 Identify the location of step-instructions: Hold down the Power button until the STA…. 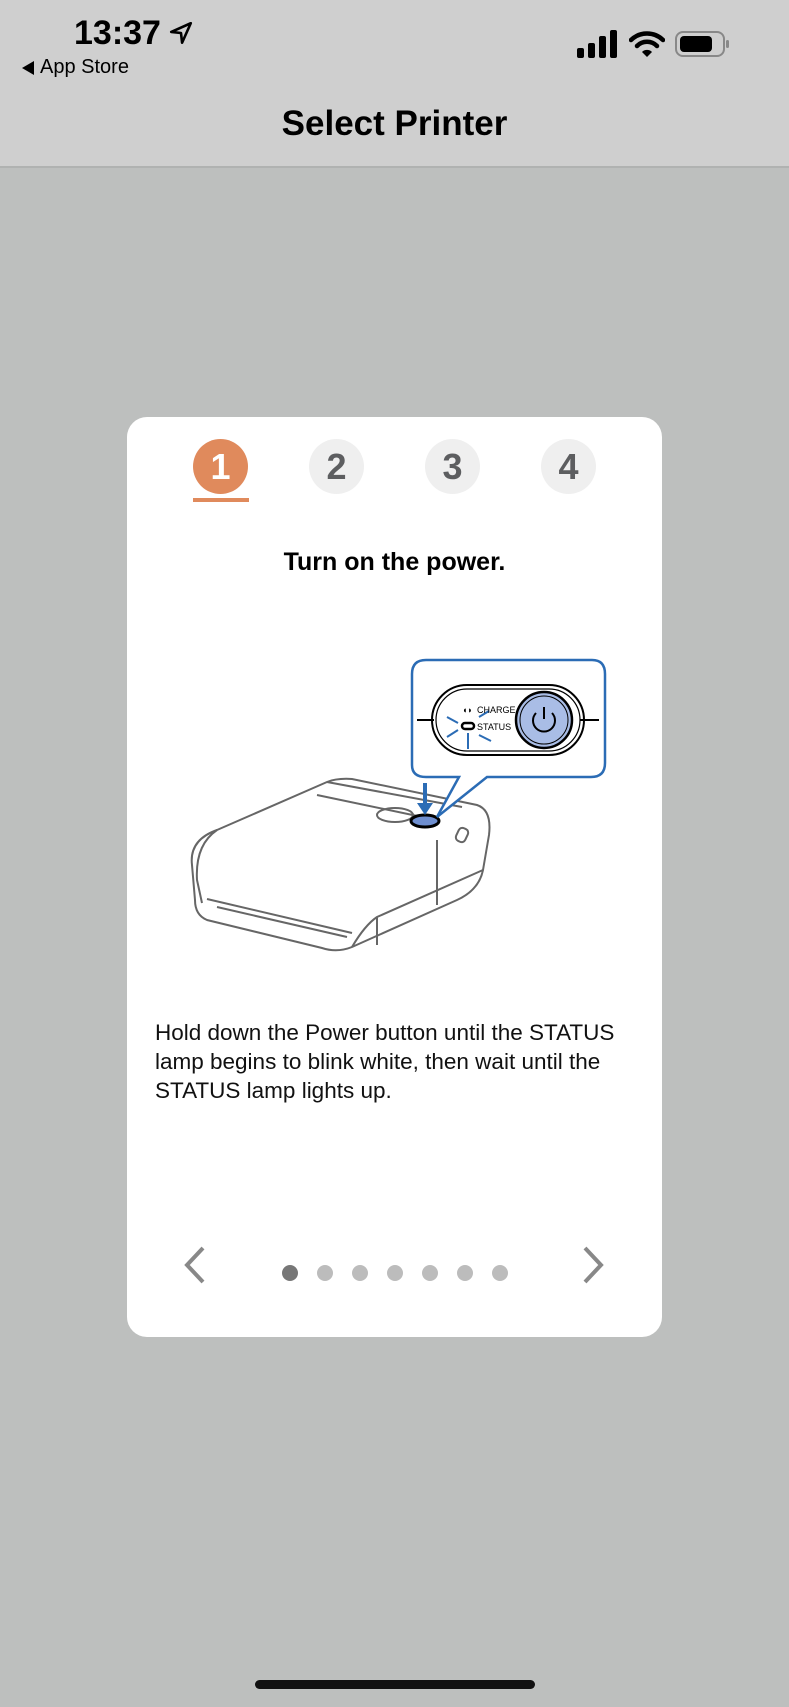
(385, 1061).